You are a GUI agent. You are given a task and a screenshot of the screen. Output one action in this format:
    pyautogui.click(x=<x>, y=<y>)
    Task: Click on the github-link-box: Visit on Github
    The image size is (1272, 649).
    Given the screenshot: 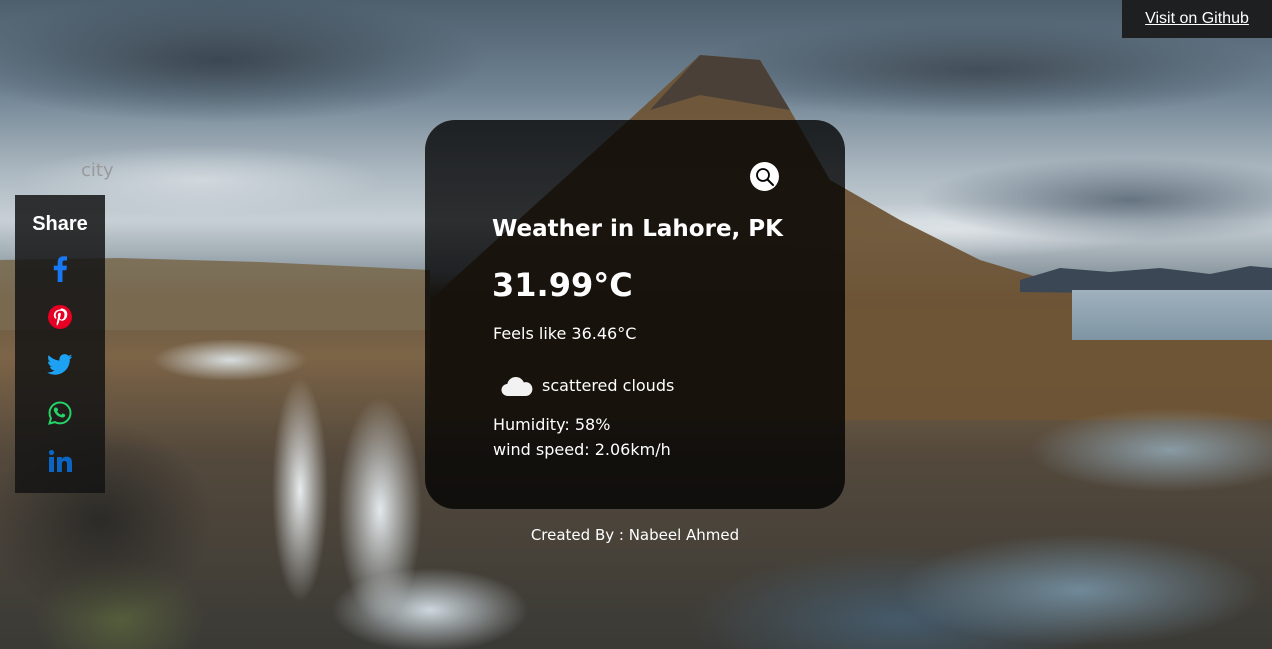 What is the action you would take?
    pyautogui.click(x=1197, y=19)
    